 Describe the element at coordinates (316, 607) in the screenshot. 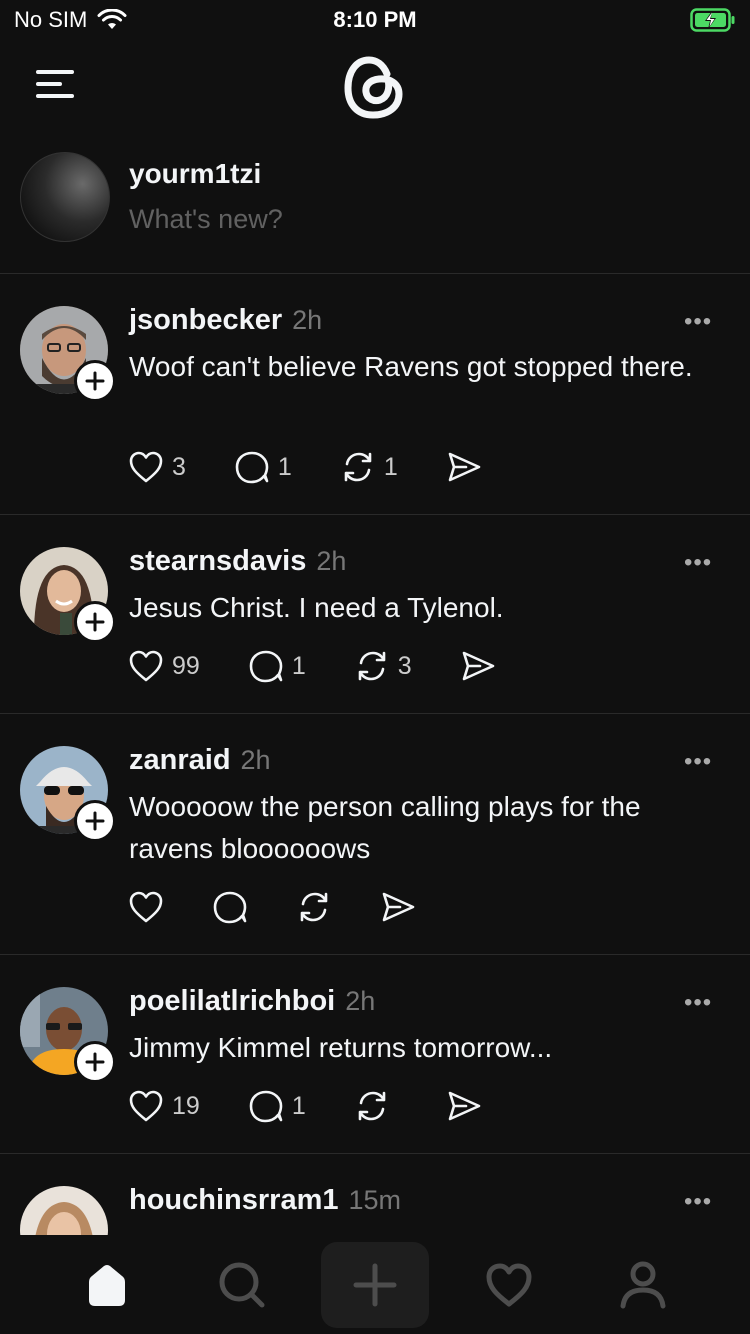

I see `post-text: Jesus Christ. I need a Tylenol.` at that location.